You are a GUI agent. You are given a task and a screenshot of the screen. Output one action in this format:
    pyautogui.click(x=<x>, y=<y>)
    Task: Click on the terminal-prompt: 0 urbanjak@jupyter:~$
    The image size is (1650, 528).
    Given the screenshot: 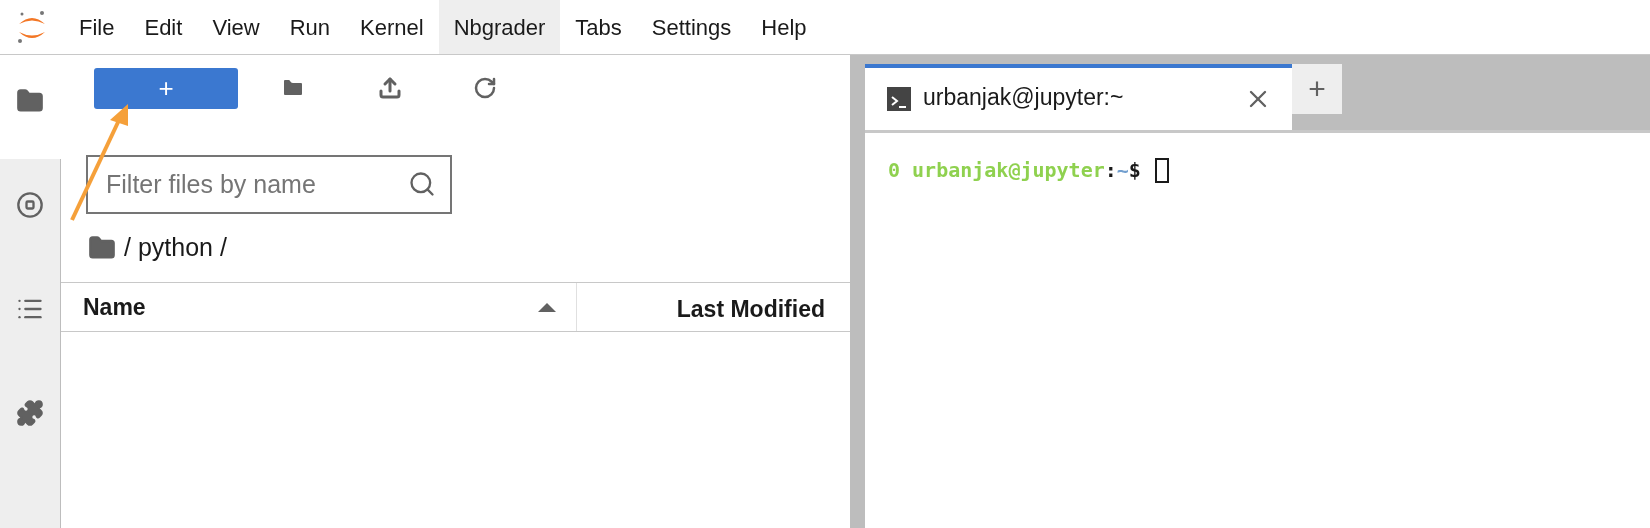 What is the action you would take?
    pyautogui.click(x=1014, y=170)
    